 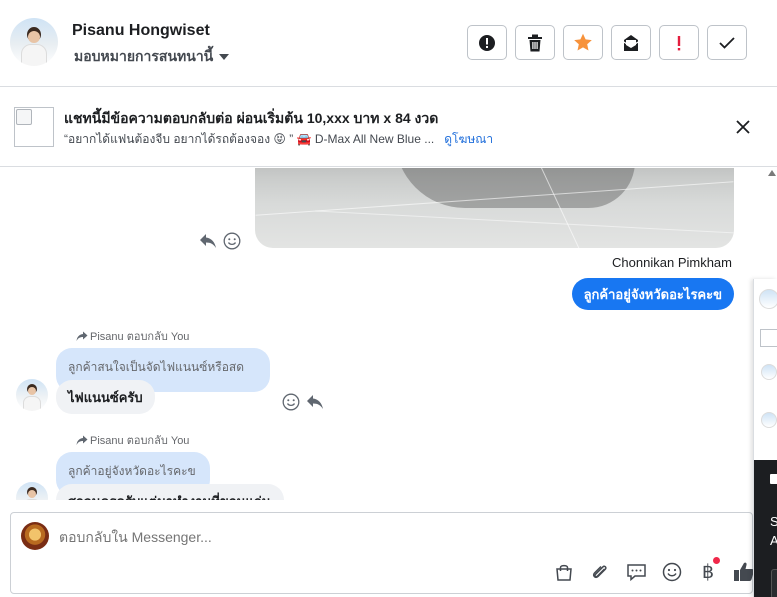 What do you see at coordinates (773, 521) in the screenshot?
I see `side-text: S` at bounding box center [773, 521].